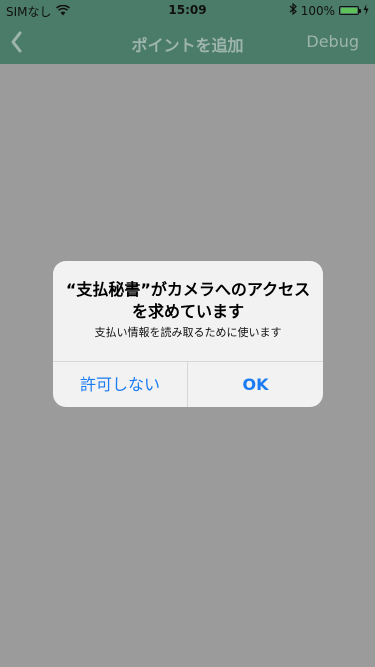 The height and width of the screenshot is (667, 375). What do you see at coordinates (293, 10) in the screenshot?
I see `bluetooth-icon` at bounding box center [293, 10].